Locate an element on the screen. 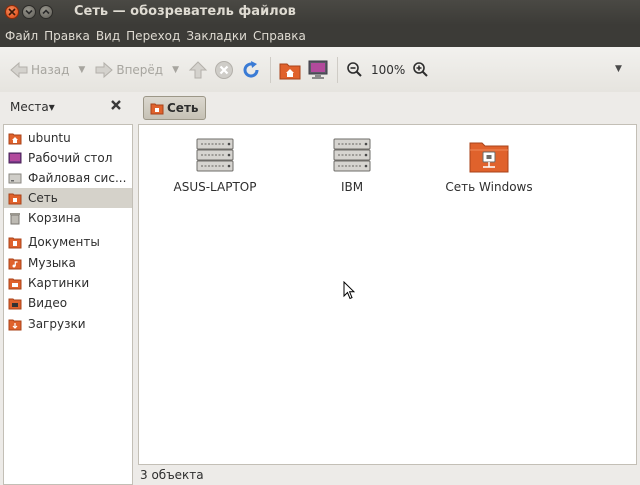 The height and width of the screenshot is (485, 640). toolbar-overflow-dropdown-icon: ▼ is located at coordinates (618, 69).